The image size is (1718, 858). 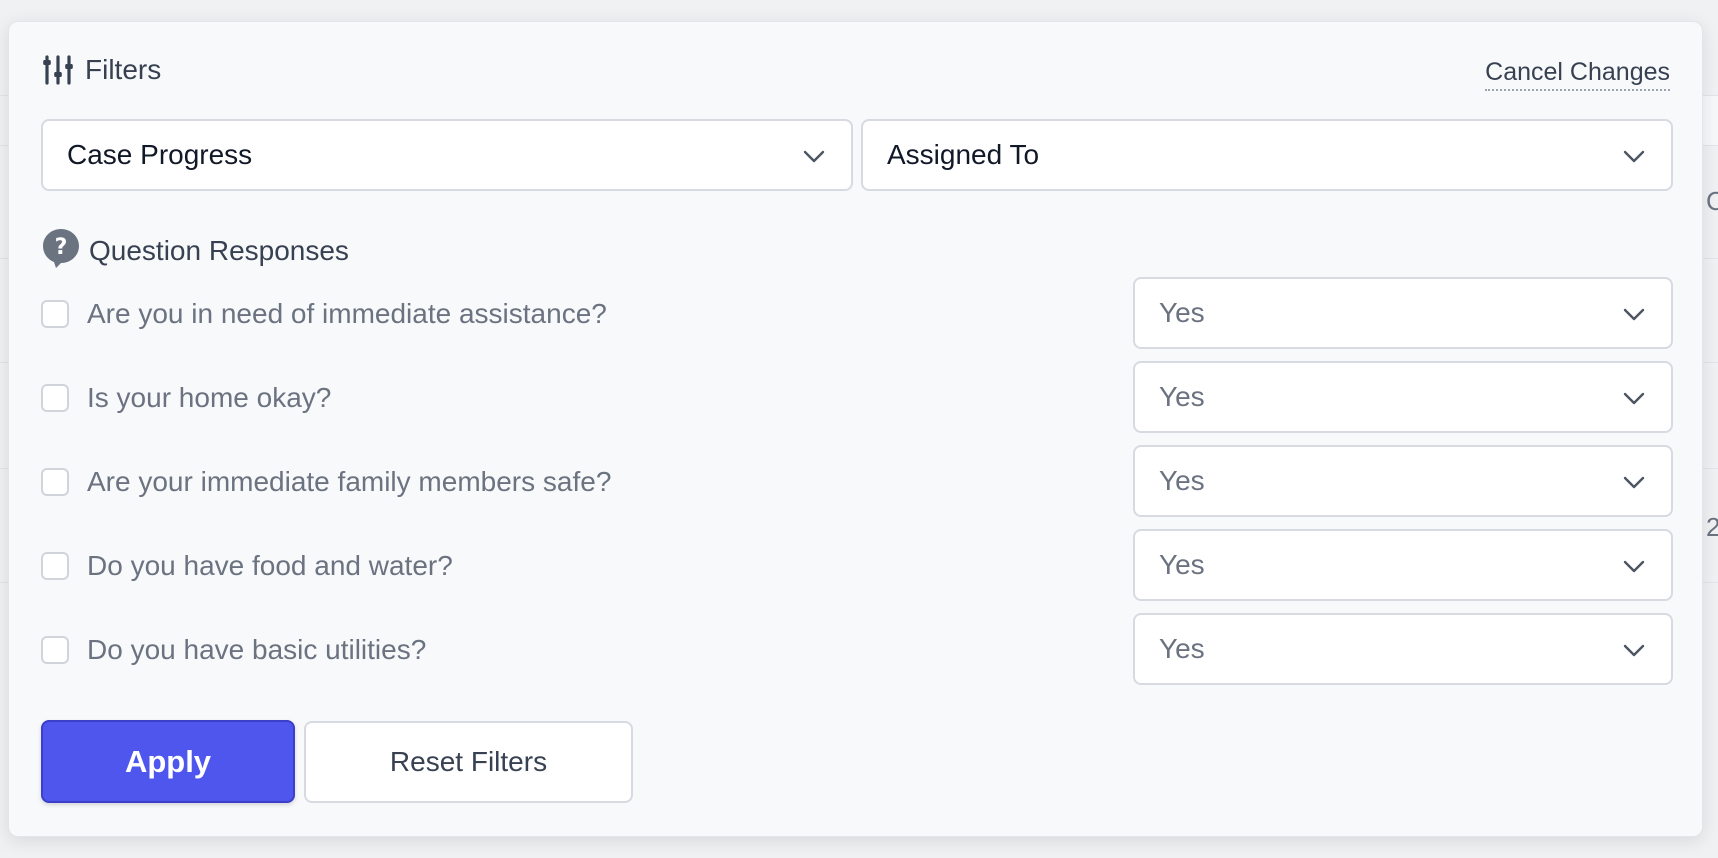 I want to click on question-row: Are you in need of immediate assistance?, so click(x=324, y=314).